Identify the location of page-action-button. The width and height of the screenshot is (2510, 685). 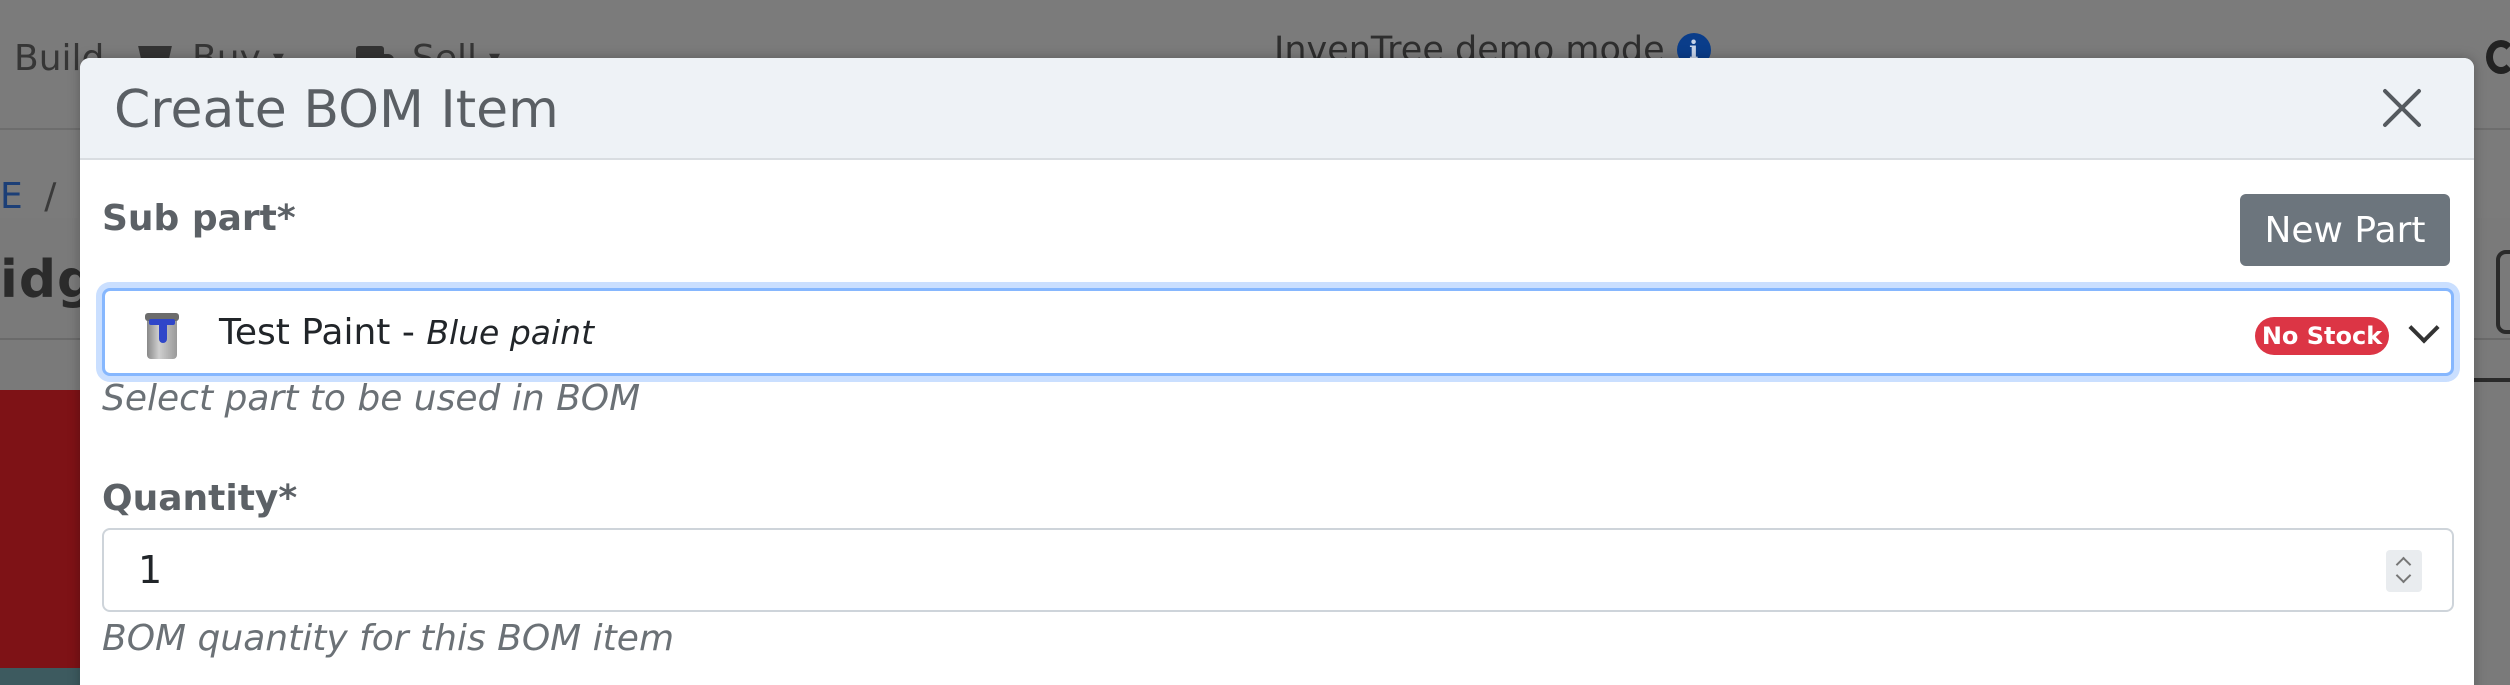
(2503, 292).